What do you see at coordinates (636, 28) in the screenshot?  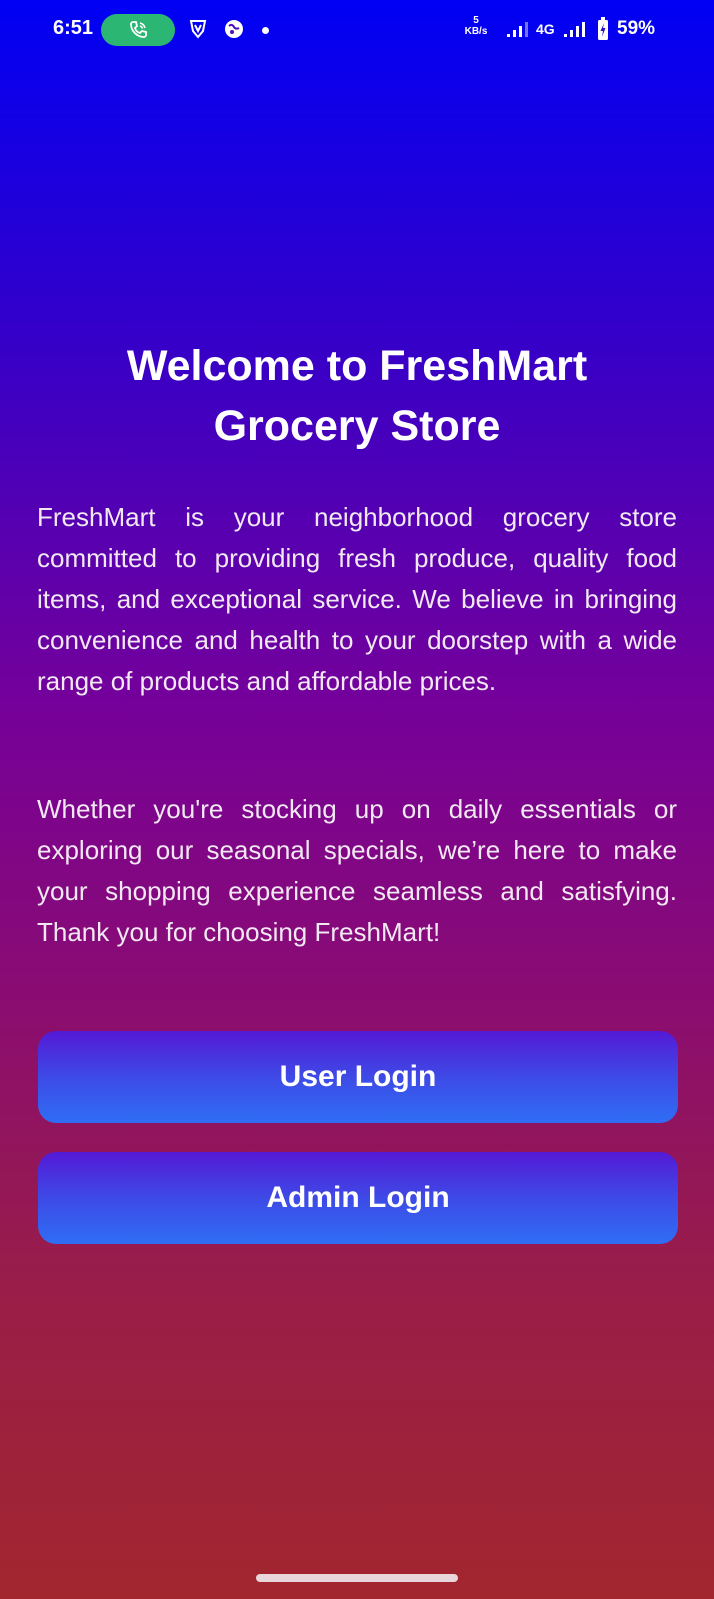 I see `battery-percent: 59%` at bounding box center [636, 28].